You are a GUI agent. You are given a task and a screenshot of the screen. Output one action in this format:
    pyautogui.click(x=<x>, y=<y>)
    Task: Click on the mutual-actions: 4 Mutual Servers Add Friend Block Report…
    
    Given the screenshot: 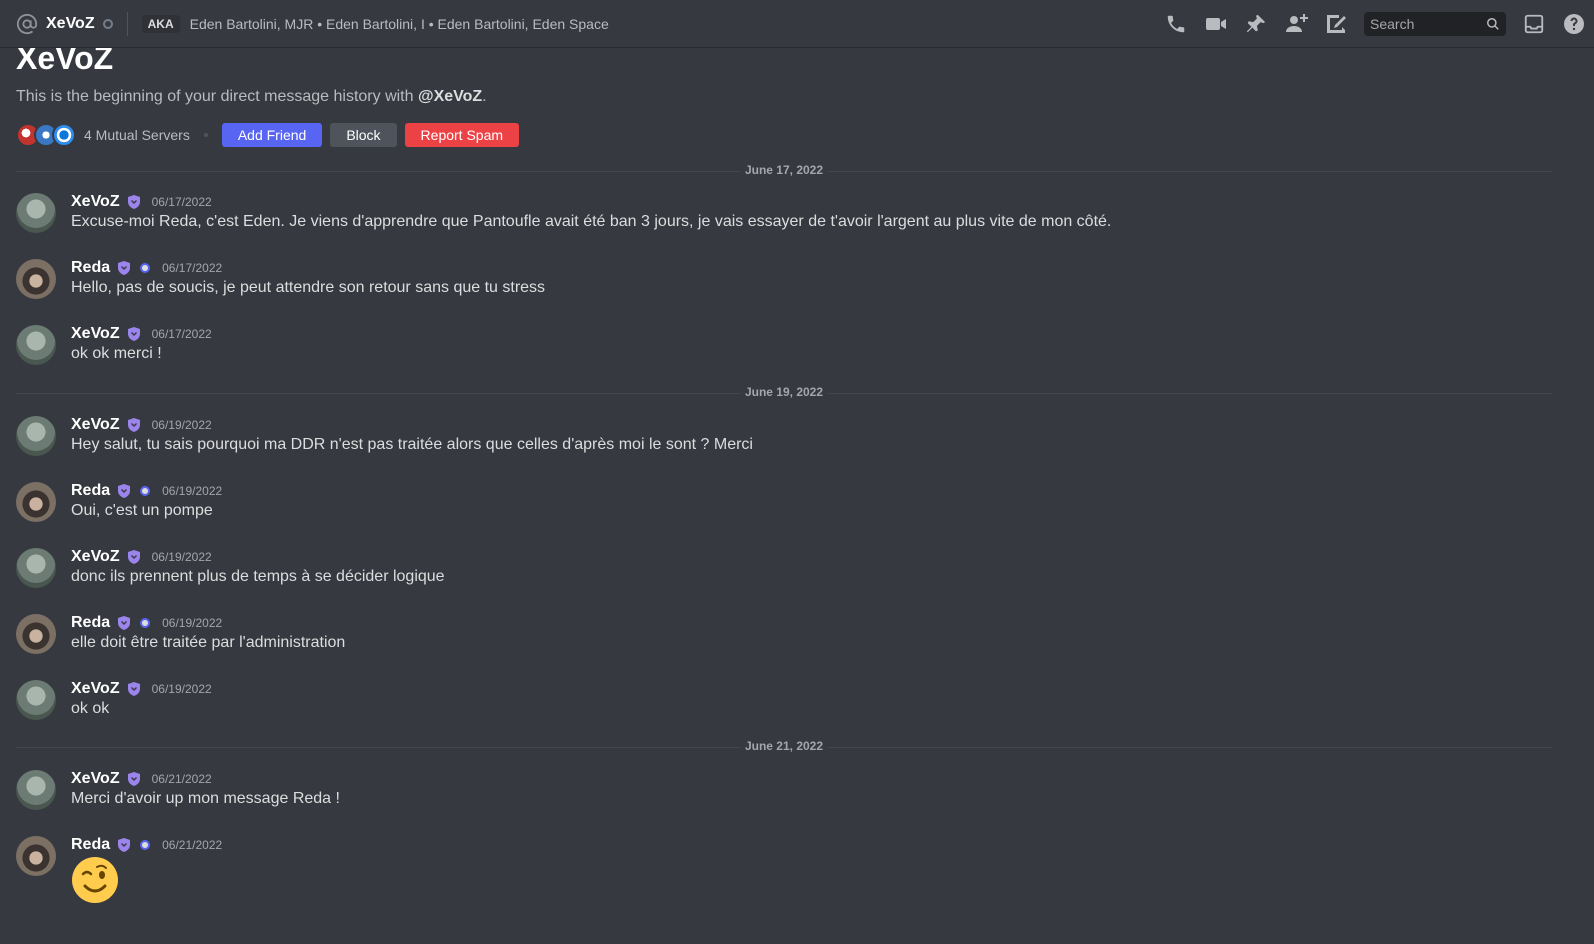 What is the action you would take?
    pyautogui.click(x=271, y=135)
    